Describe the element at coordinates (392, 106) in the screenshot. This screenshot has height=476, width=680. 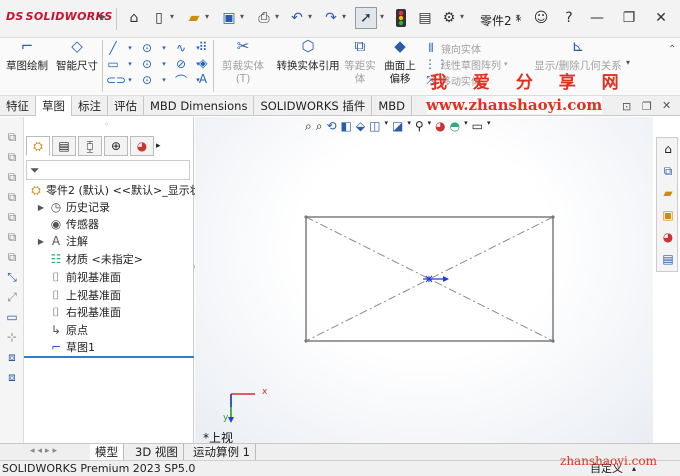
I see `tab-mbd: MBD` at that location.